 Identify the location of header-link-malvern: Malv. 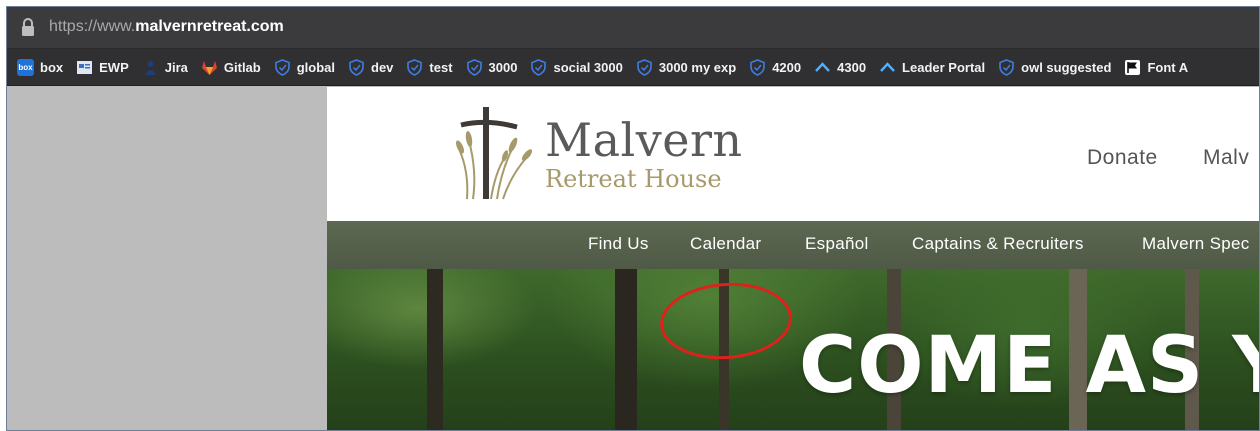
(1226, 158).